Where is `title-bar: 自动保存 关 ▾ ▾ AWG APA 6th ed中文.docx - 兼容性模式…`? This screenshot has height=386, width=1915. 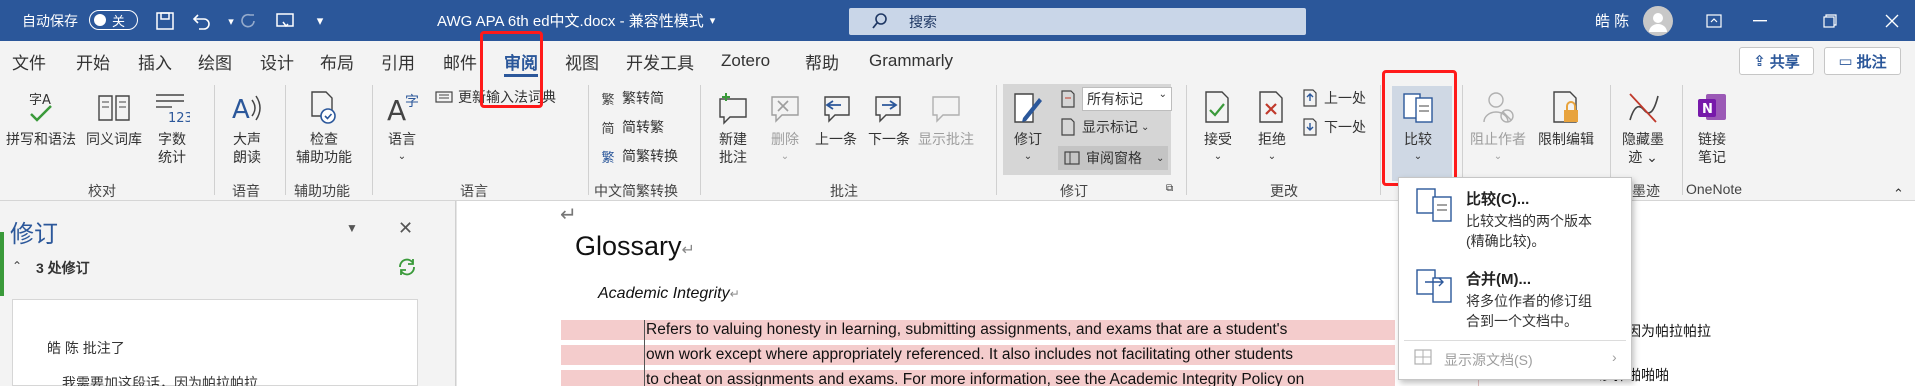 title-bar: 自动保存 关 ▾ ▾ AWG APA 6th ed中文.docx - 兼容性模式… is located at coordinates (957, 20).